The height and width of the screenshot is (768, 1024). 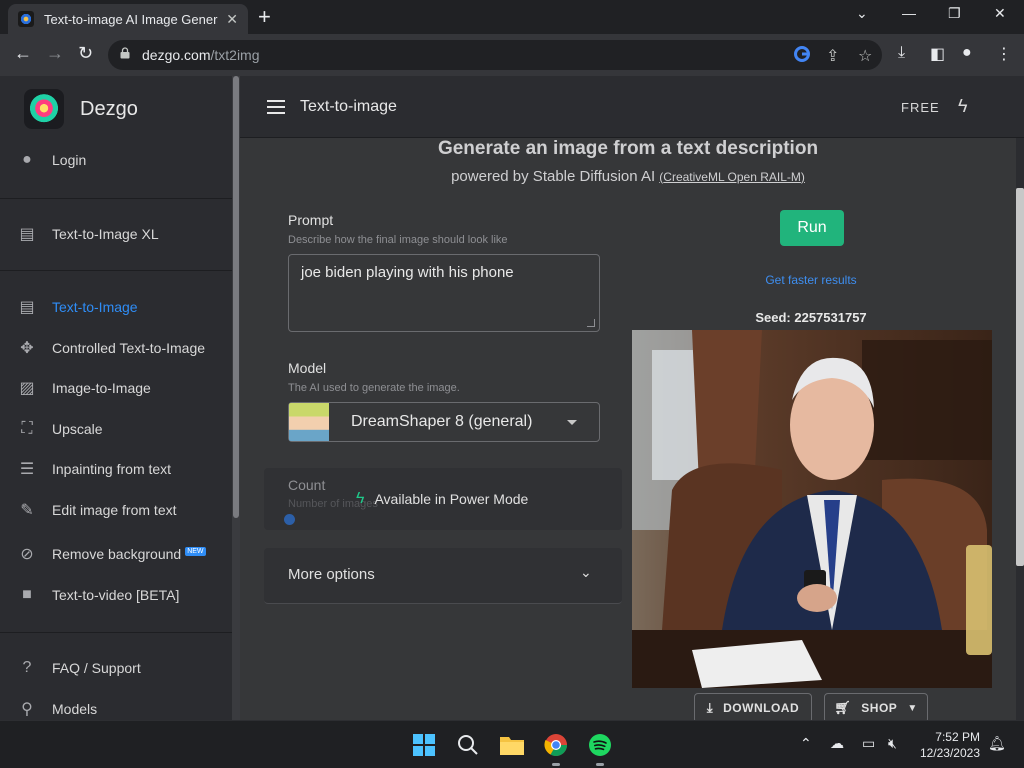 I want to click on spotify-icon, so click(x=600, y=748).